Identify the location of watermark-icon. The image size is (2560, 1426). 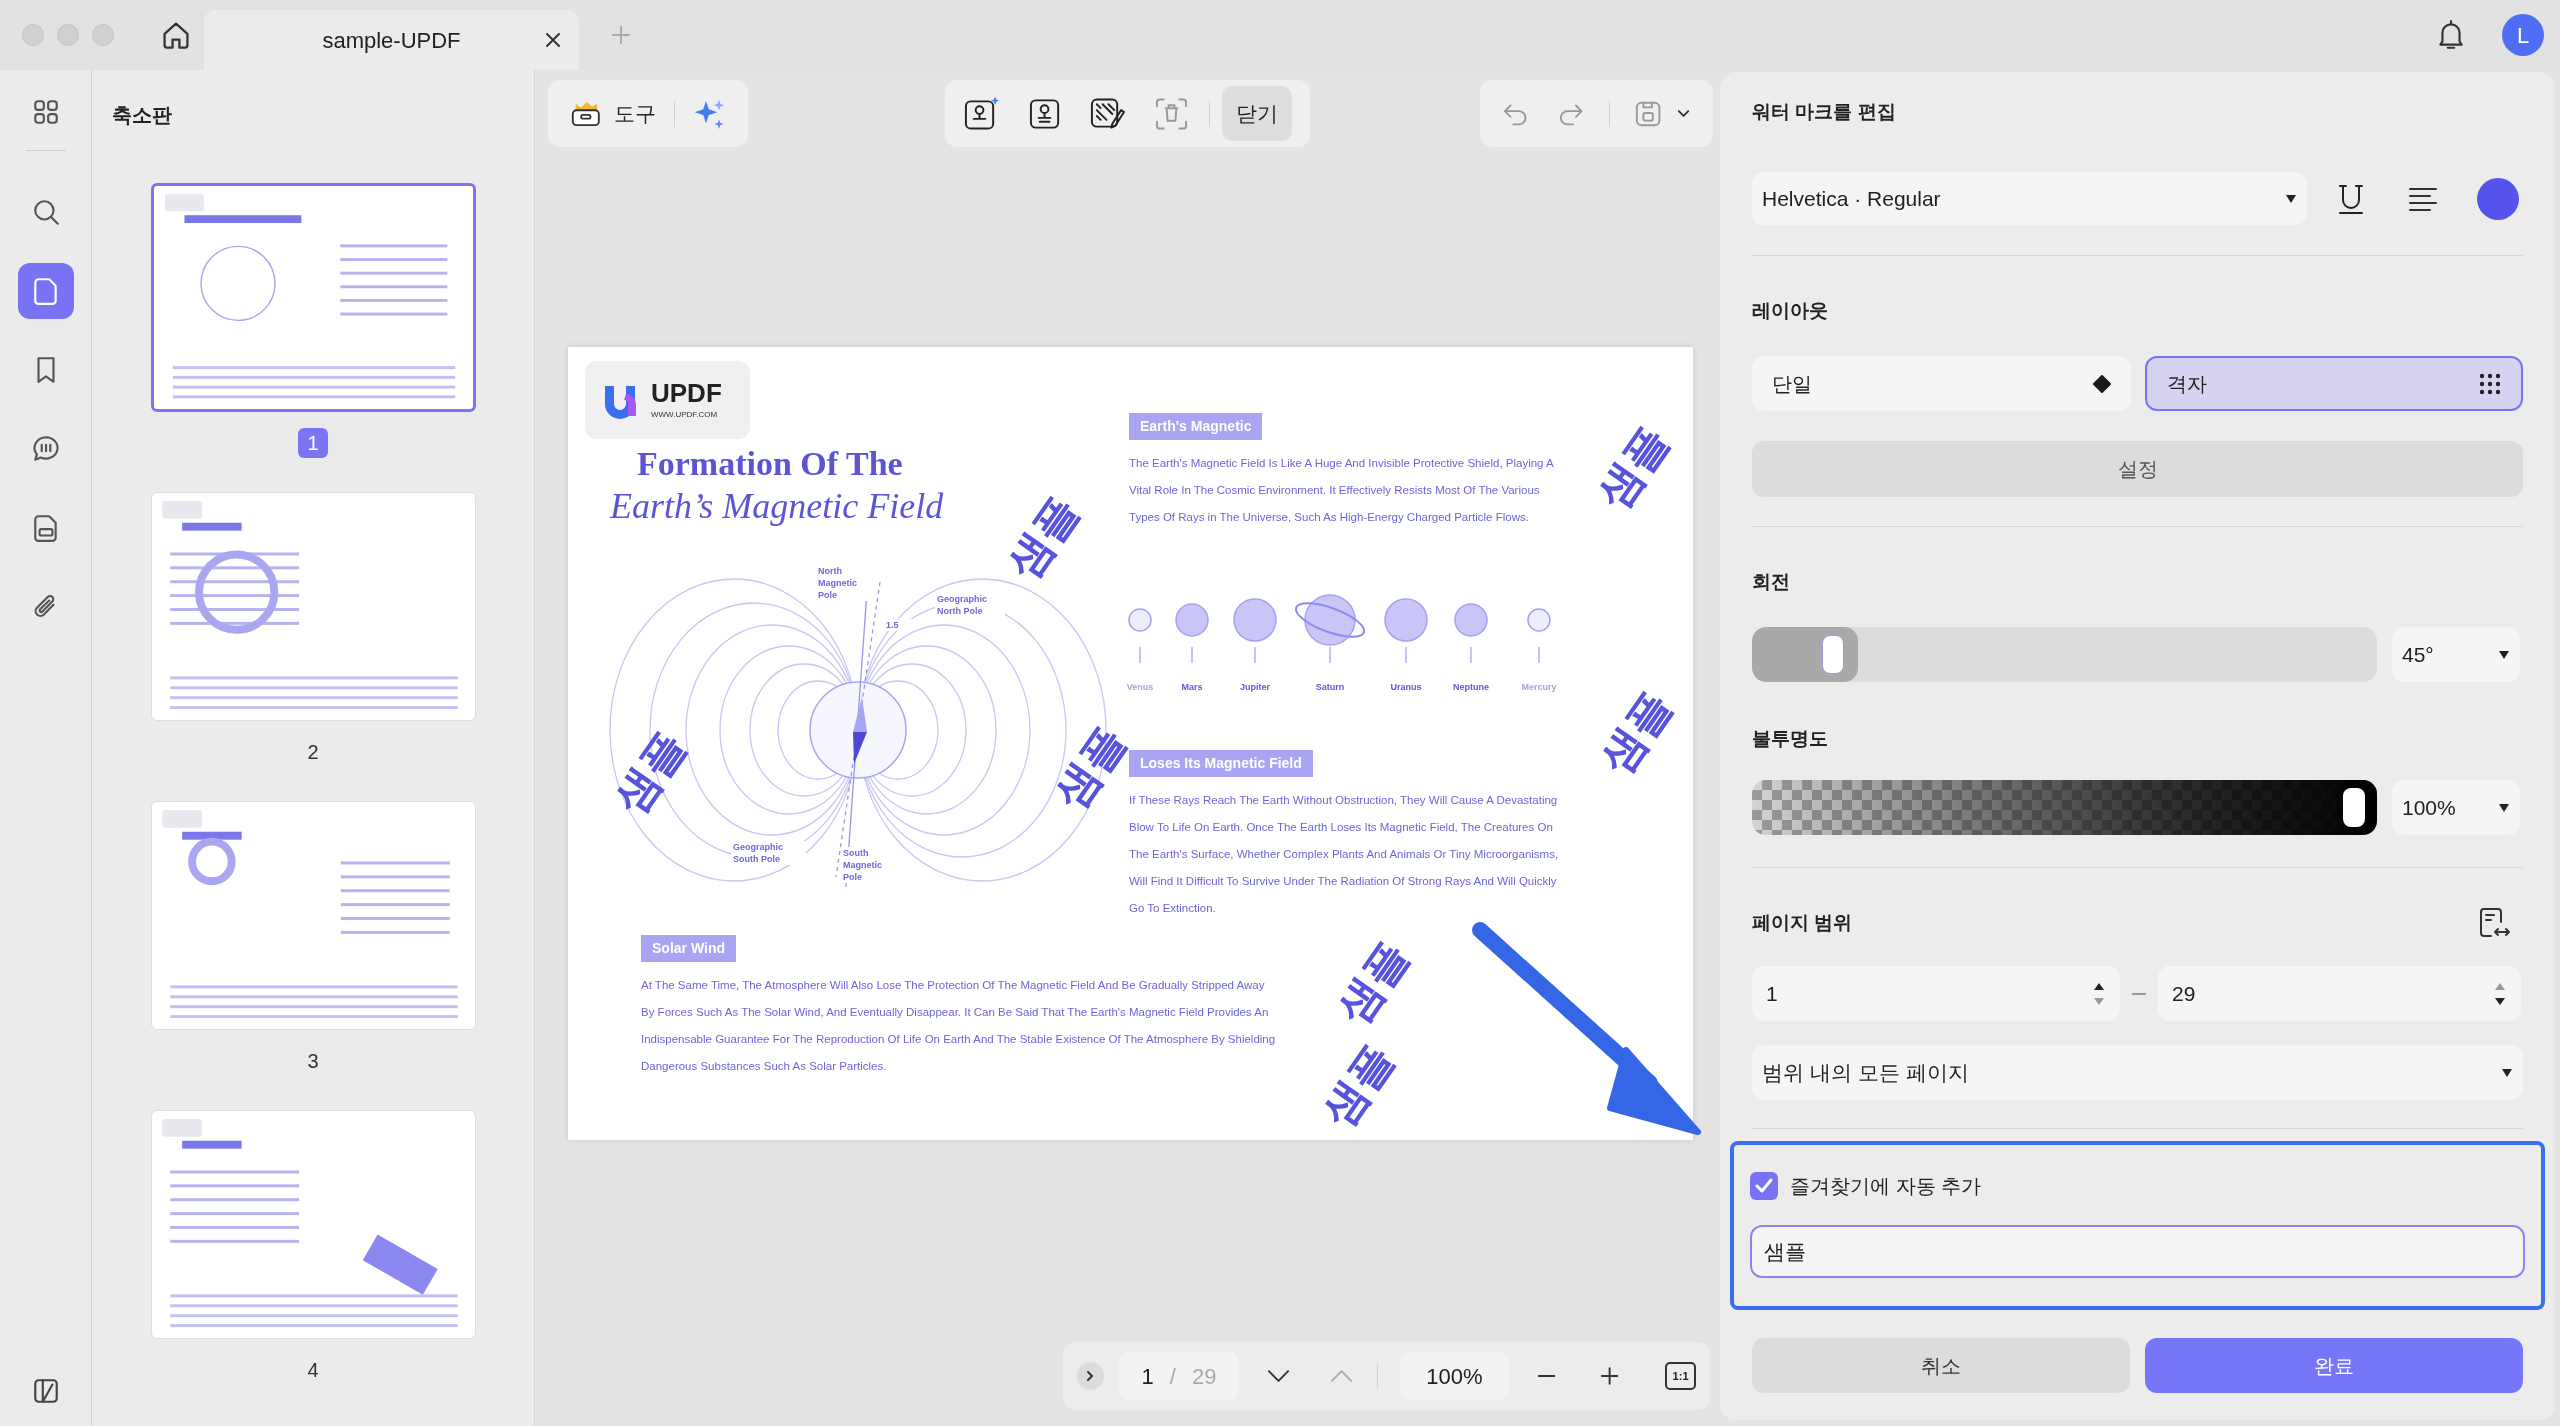
(1044, 113).